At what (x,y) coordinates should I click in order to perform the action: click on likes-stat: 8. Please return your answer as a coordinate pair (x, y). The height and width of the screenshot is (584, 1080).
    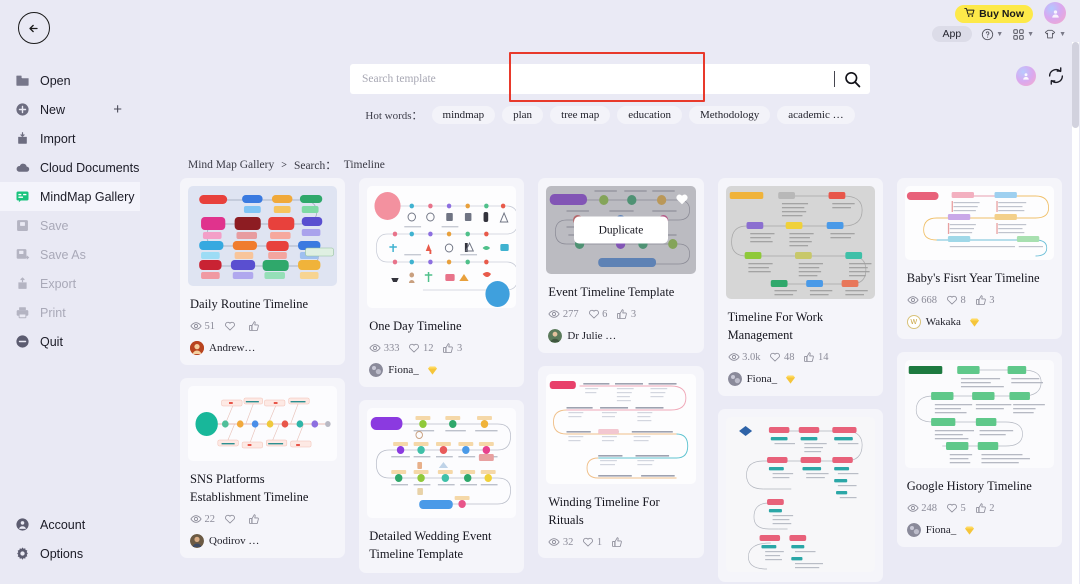
    Looking at the image, I should click on (956, 300).